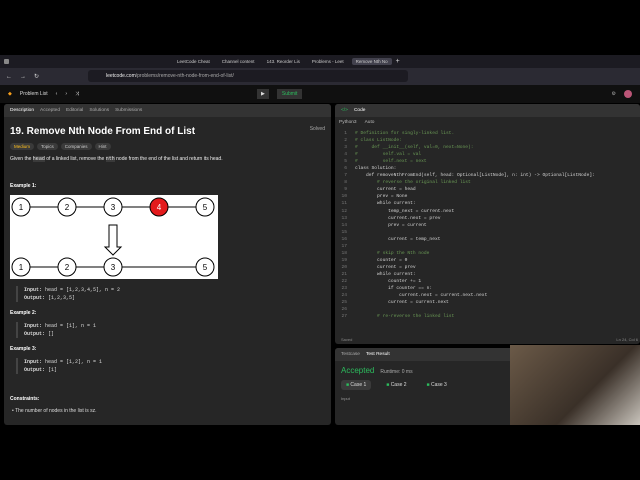 The width and height of the screenshot is (640, 480). I want to click on tab-accepted: Accepted, so click(50, 110).